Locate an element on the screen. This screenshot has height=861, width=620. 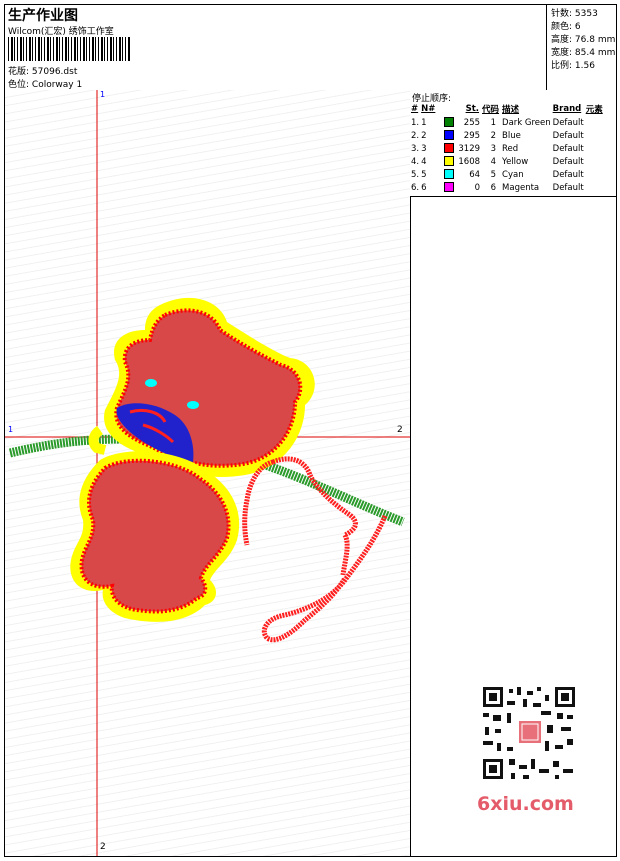
row-code: 2 is located at coordinates (493, 135).